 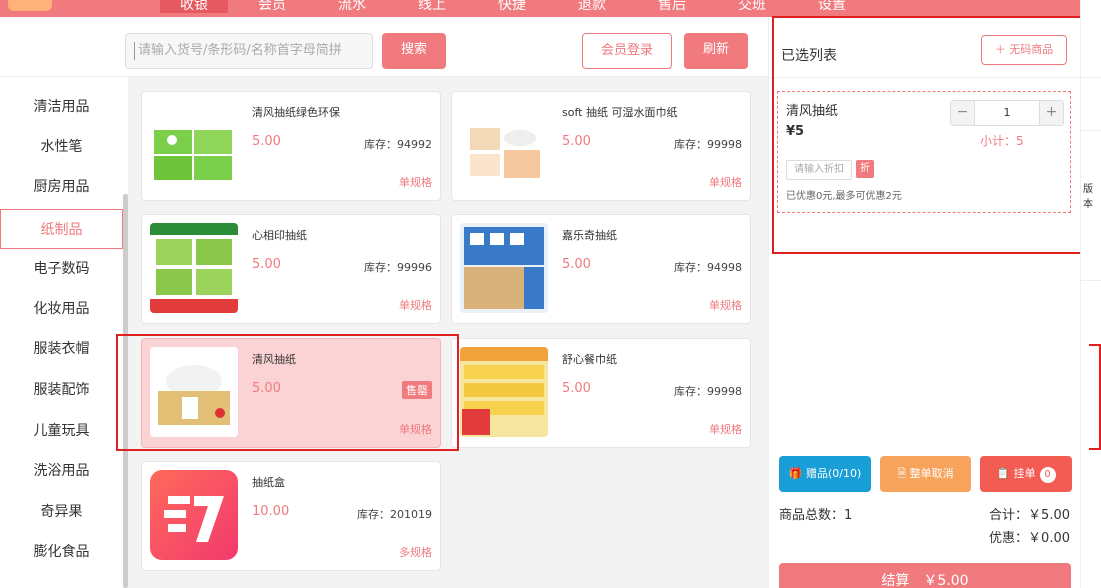 What do you see at coordinates (925, 575) in the screenshot?
I see `checkout-button: 结算 ￥5.00` at bounding box center [925, 575].